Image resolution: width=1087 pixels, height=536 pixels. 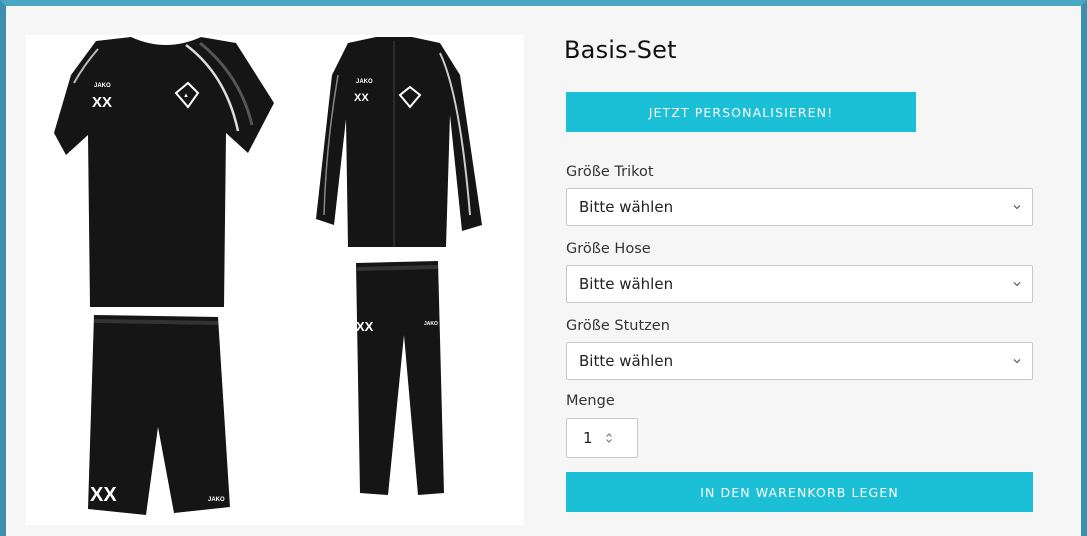 I want to click on product-title: Basis-Set, so click(x=620, y=50).